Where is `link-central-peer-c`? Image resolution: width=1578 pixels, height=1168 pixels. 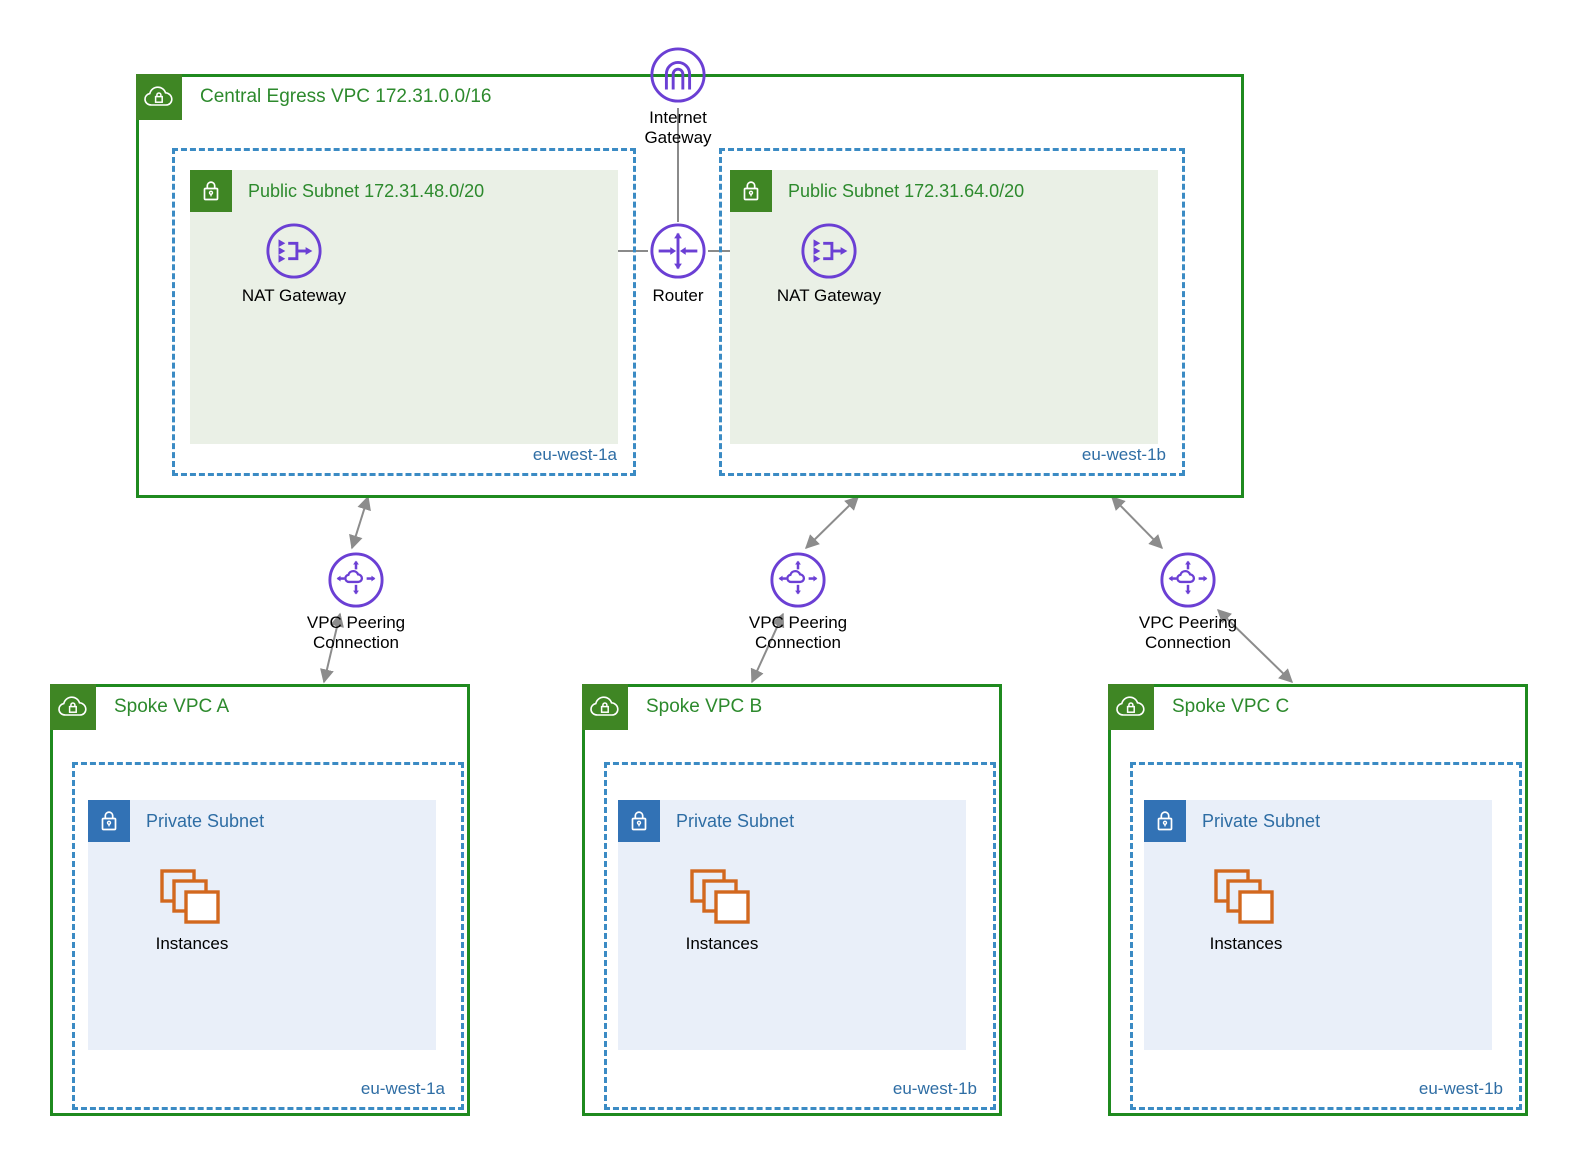 link-central-peer-c is located at coordinates (1137, 522).